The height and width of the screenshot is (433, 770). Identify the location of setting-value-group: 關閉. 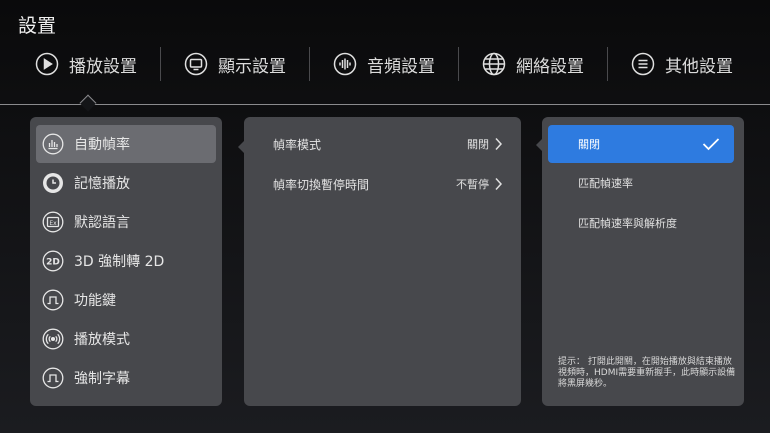
(485, 144).